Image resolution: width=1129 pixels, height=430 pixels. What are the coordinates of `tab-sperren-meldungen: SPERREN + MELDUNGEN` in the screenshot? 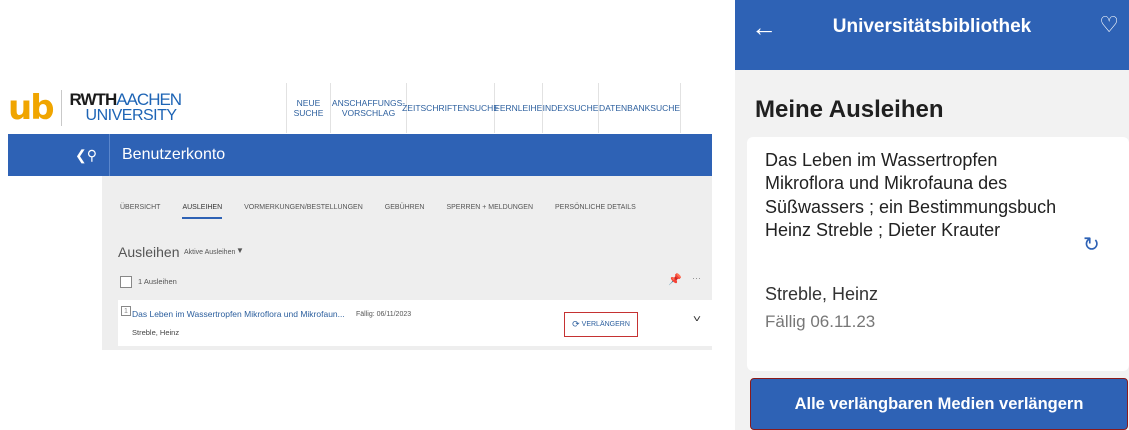 It's located at (489, 211).